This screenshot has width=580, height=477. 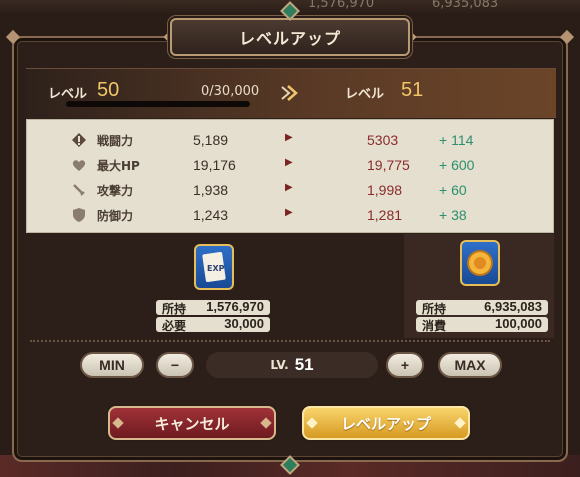 What do you see at coordinates (115, 191) in the screenshot?
I see `stat-name: 攻撃力` at bounding box center [115, 191].